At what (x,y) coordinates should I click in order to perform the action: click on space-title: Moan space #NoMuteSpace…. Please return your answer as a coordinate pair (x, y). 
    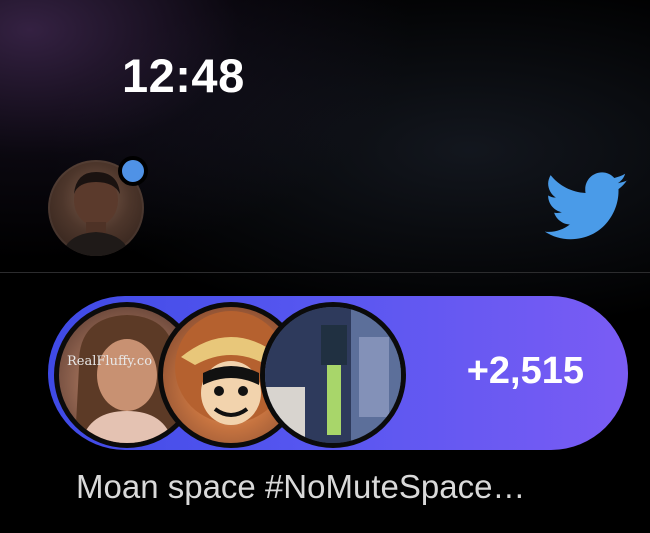
    Looking at the image, I should click on (300, 487).